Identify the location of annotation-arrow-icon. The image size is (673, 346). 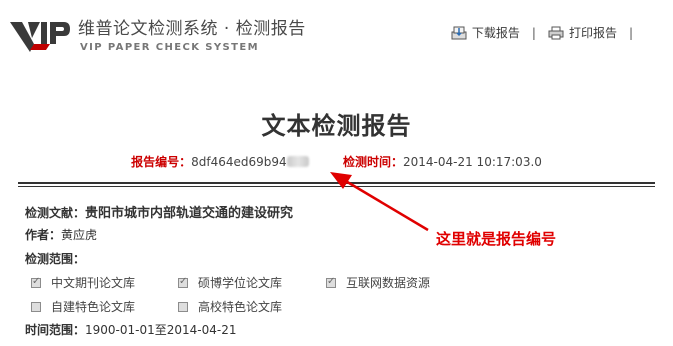
(379, 202).